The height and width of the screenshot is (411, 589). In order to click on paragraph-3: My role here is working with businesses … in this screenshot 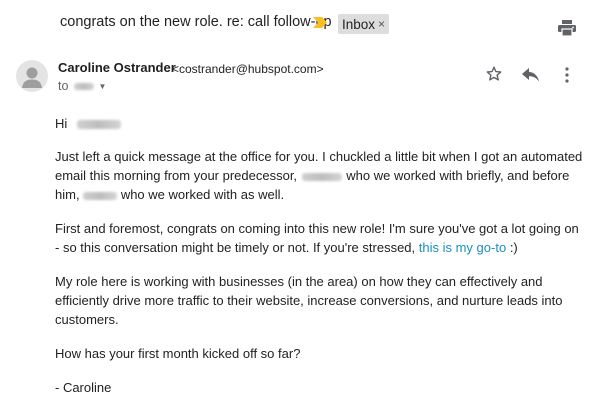, I will do `click(309, 300)`.